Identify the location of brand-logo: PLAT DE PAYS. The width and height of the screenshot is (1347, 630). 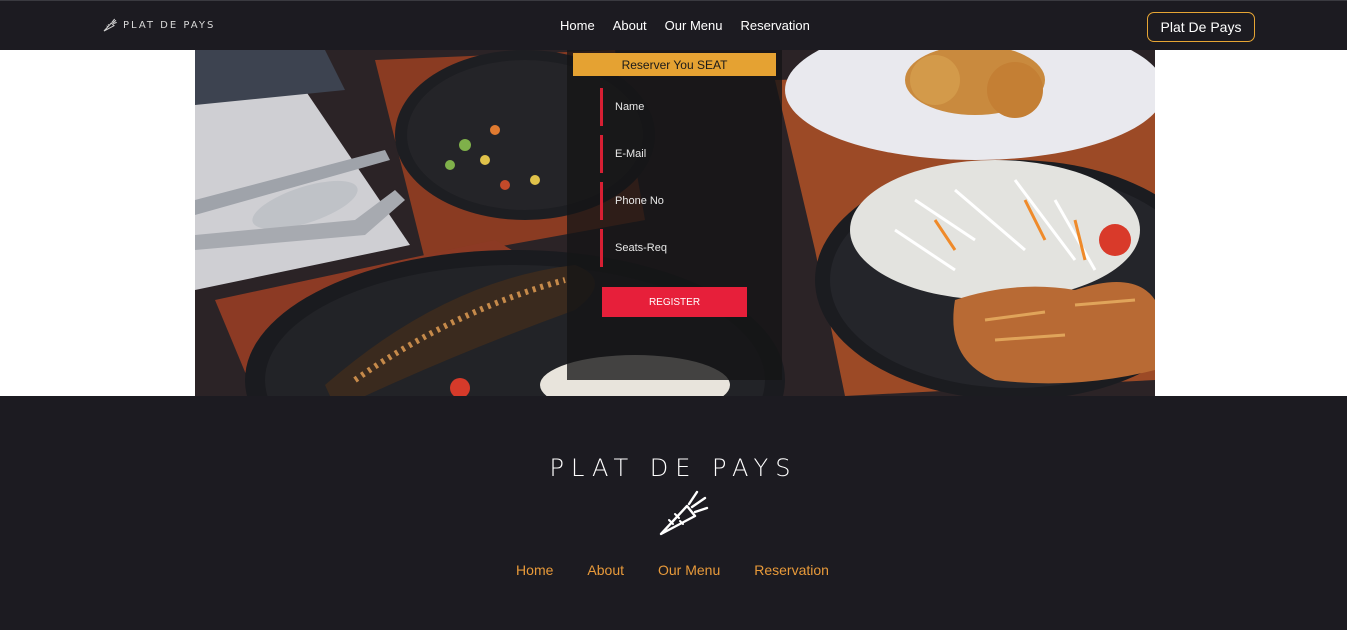
(158, 25).